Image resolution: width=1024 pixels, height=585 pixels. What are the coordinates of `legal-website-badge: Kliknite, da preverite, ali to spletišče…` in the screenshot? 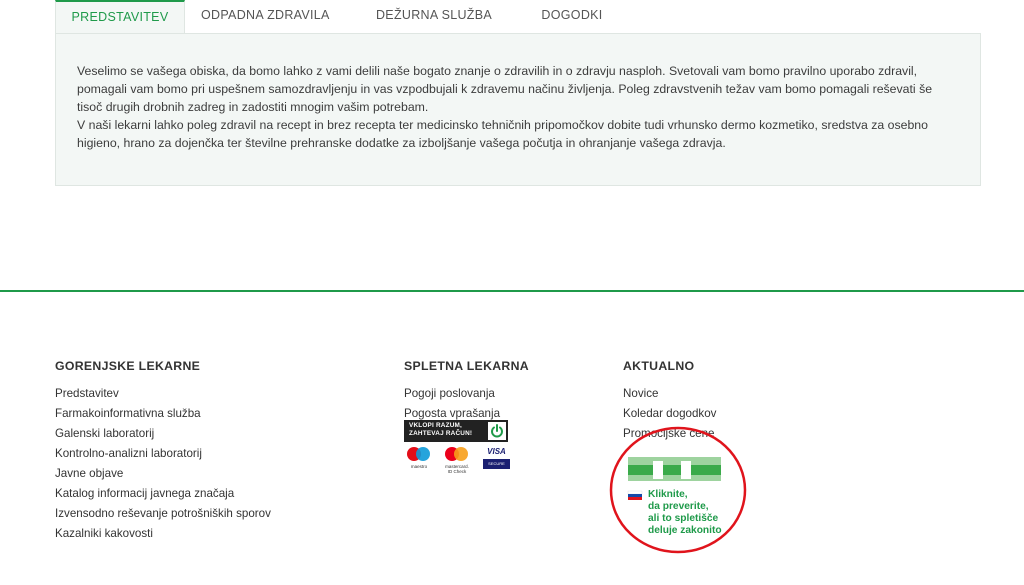 It's located at (678, 490).